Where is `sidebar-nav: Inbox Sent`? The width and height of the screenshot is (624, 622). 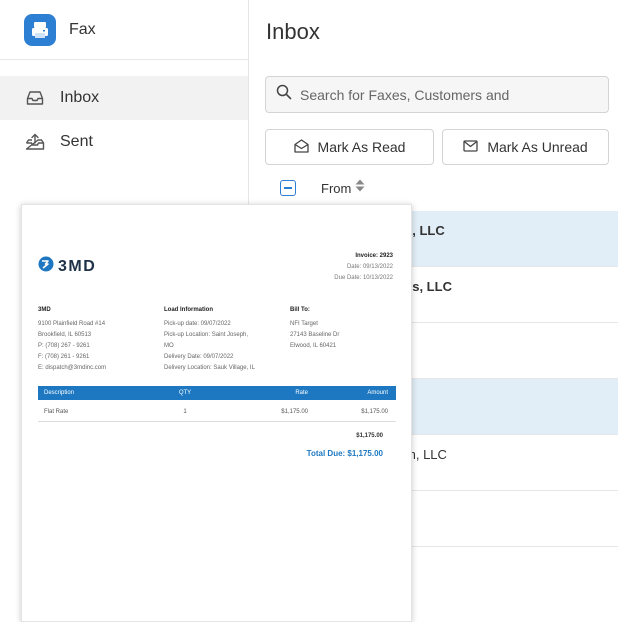 sidebar-nav: Inbox Sent is located at coordinates (124, 120).